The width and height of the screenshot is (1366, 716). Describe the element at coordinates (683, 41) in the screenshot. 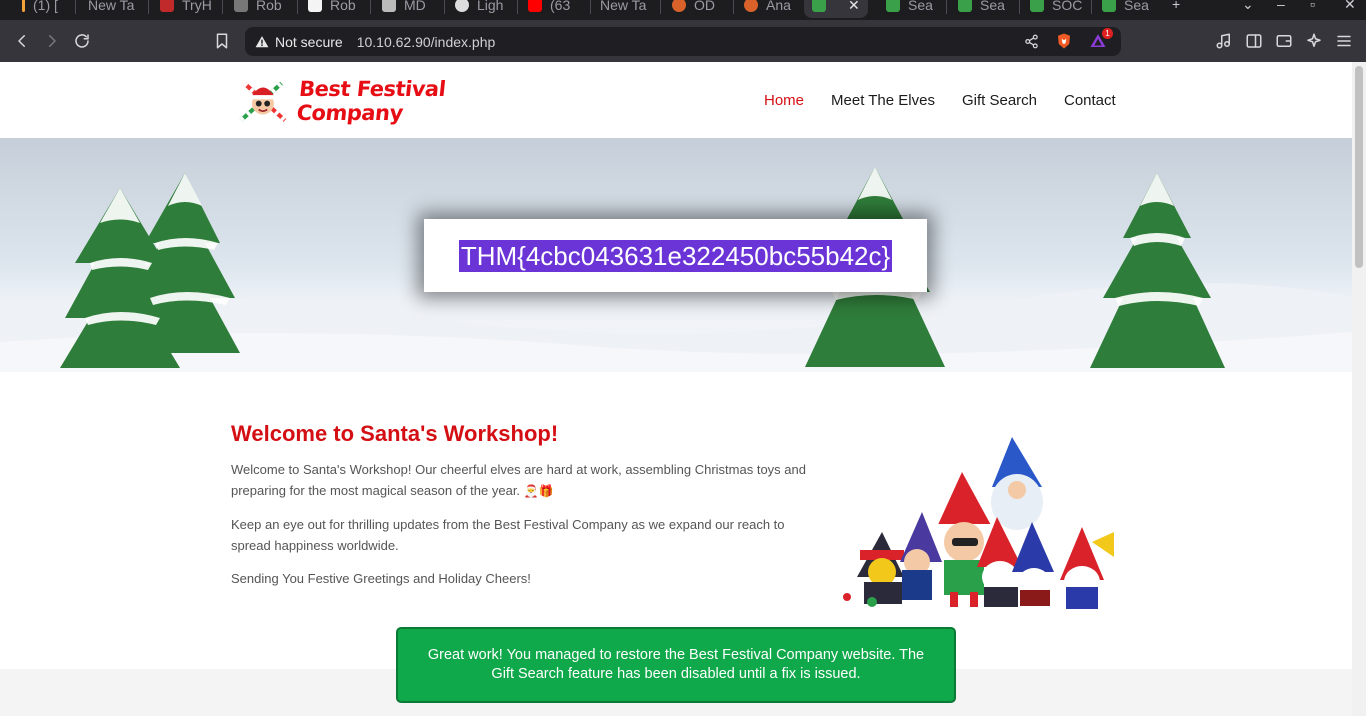

I see `address-bar: Not secure 10.10.62.90/index.php 1` at that location.